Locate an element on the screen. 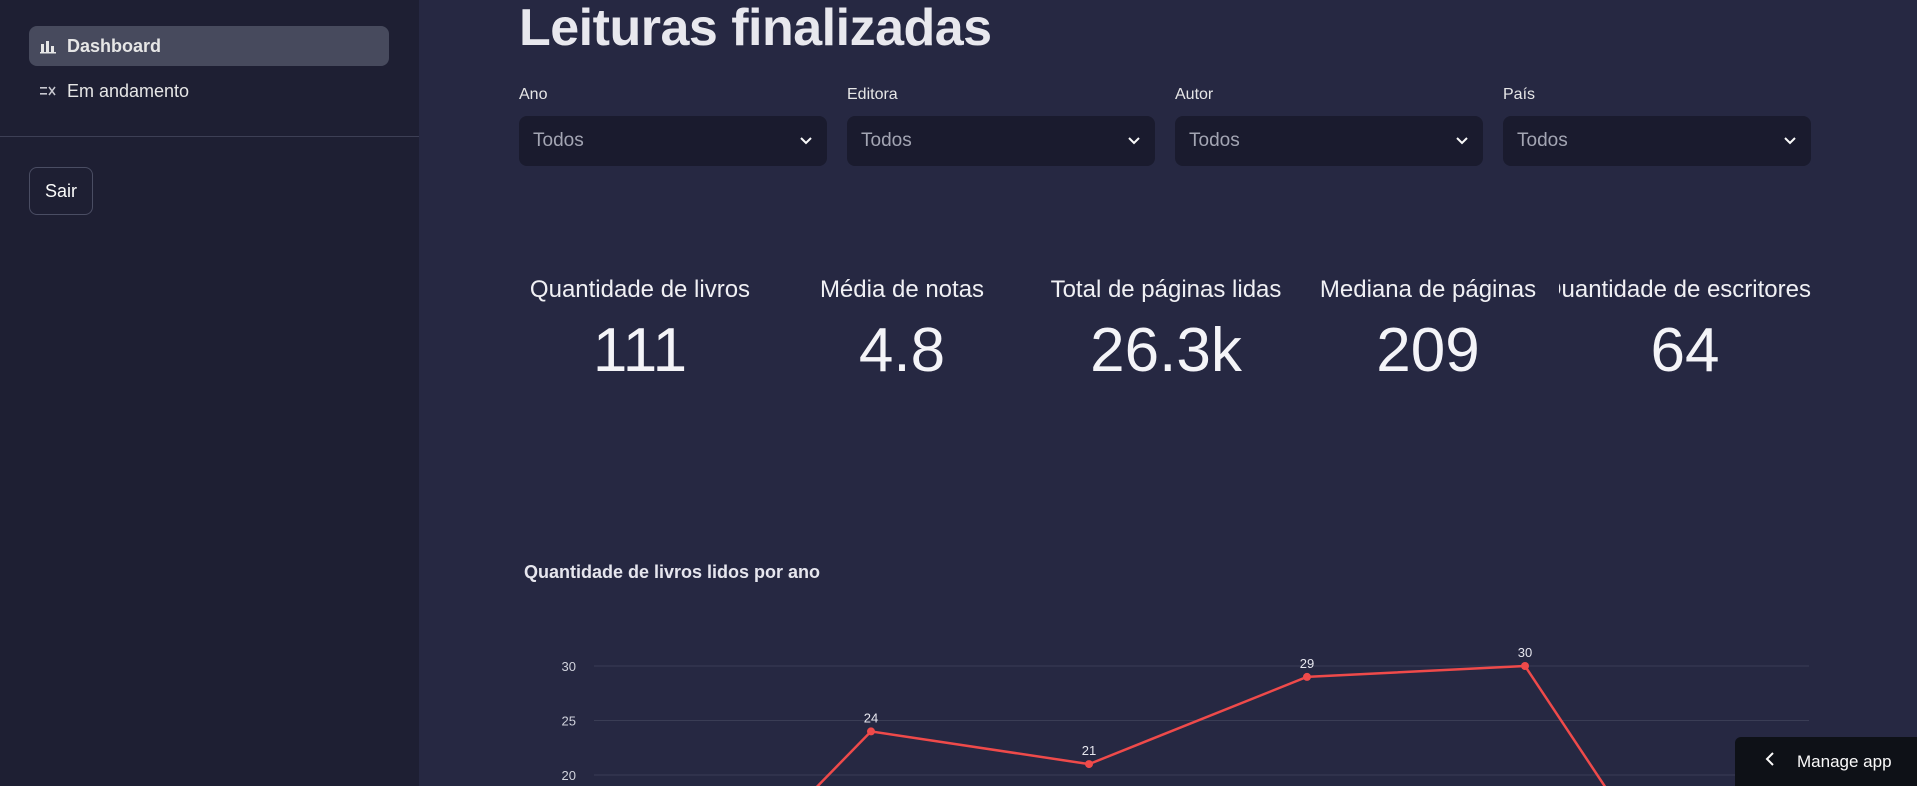 The width and height of the screenshot is (1917, 786). filter-autor-select: Todos is located at coordinates (1329, 141).